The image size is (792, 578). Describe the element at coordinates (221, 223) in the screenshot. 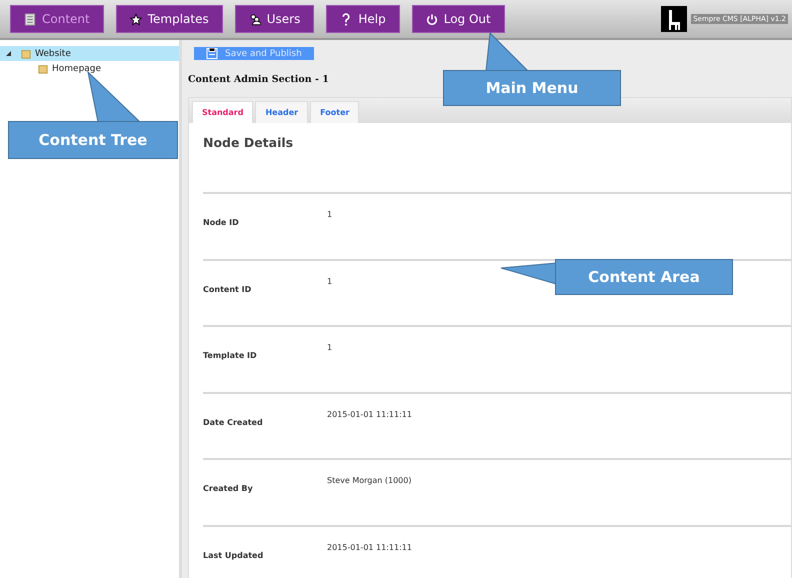

I see `field-label: Node ID` at that location.